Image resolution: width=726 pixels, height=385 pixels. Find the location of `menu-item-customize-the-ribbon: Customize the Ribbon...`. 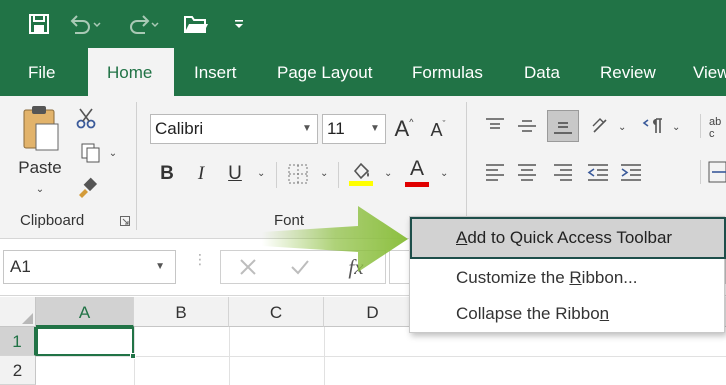

menu-item-customize-the-ribbon: Customize the Ribbon... is located at coordinates (568, 278).